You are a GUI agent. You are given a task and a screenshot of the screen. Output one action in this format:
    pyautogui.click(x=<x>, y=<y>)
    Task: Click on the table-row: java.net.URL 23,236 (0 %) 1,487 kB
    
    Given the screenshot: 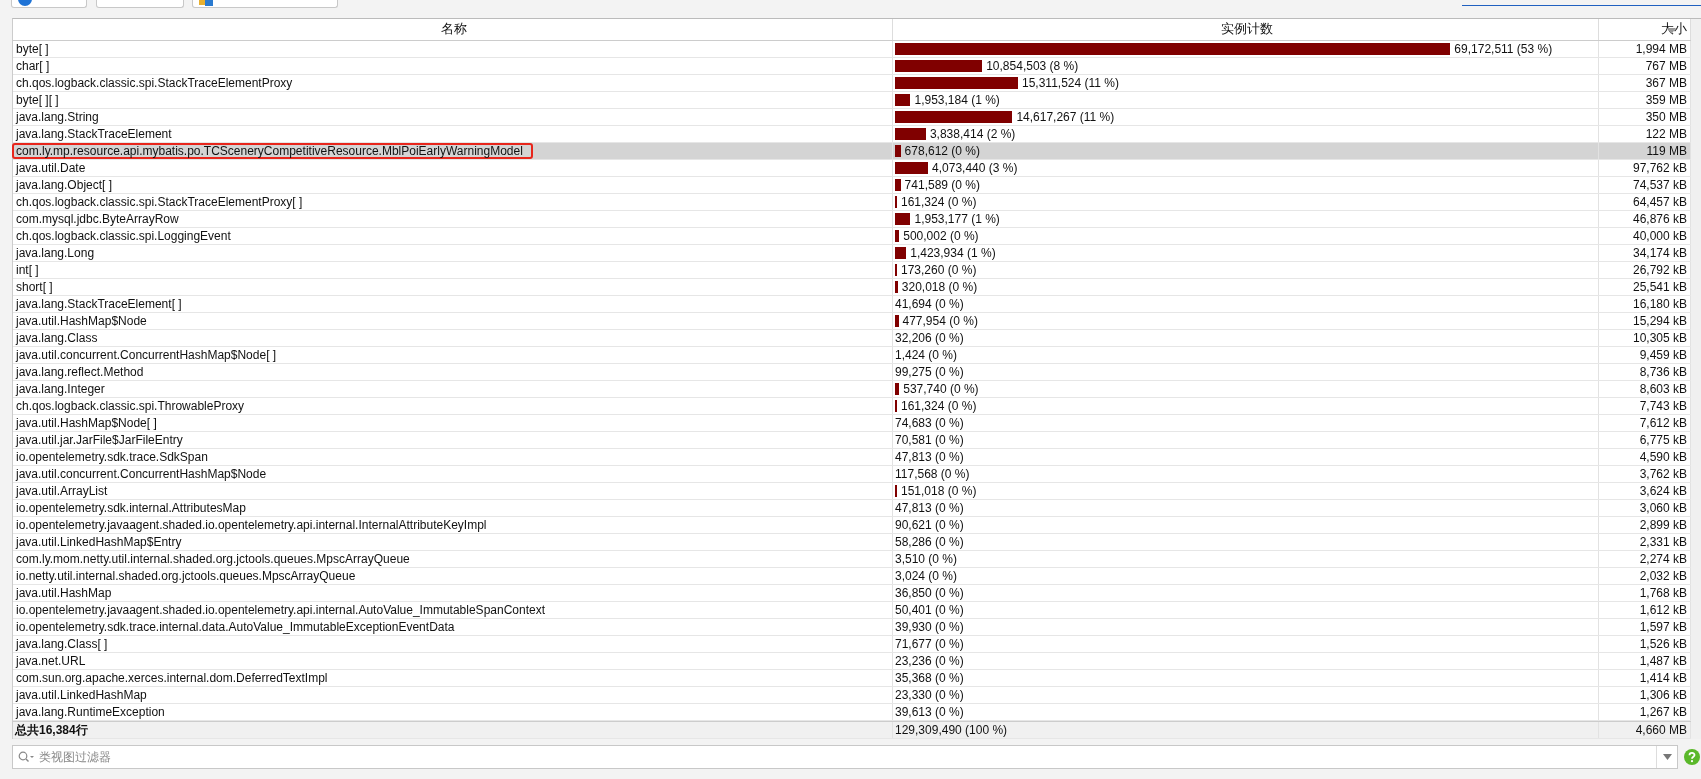 What is the action you would take?
    pyautogui.click(x=852, y=661)
    